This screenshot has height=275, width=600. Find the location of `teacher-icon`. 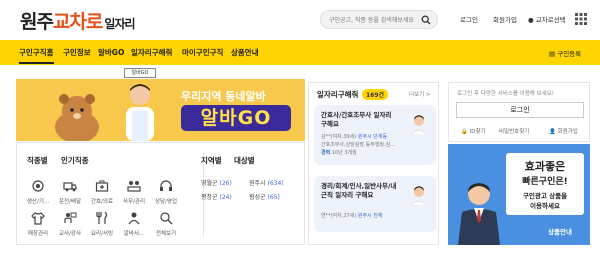

teacher-icon is located at coordinates (70, 217).